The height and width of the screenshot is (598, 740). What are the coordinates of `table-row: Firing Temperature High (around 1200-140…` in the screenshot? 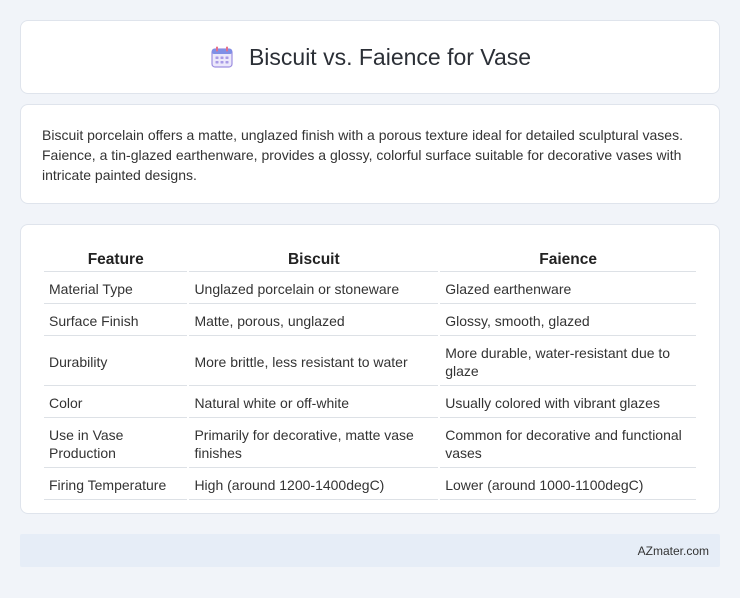 It's located at (370, 485).